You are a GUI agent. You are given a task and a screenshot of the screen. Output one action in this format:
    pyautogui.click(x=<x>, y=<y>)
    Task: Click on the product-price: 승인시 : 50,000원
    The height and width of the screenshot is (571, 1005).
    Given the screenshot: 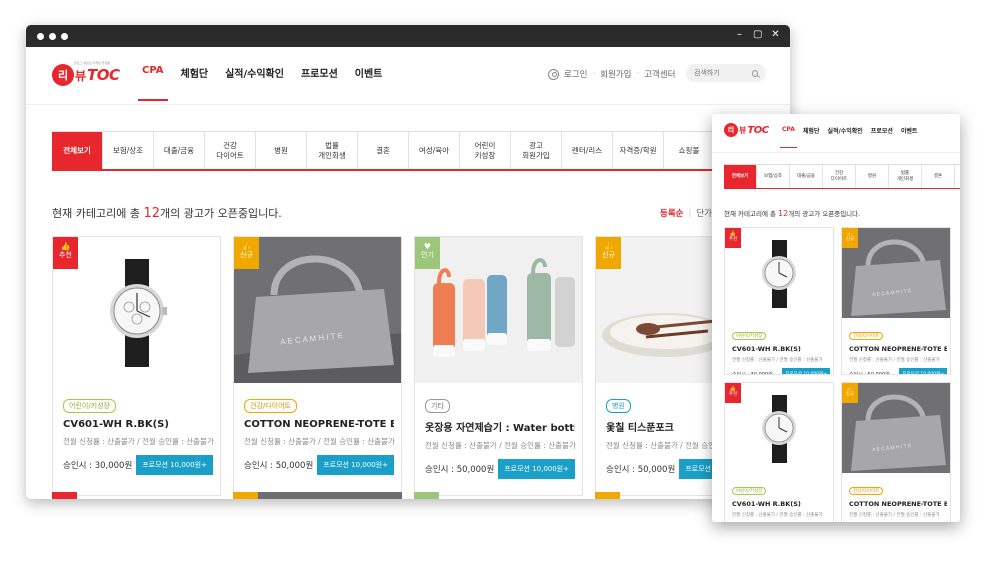 What is the action you would take?
    pyautogui.click(x=279, y=466)
    